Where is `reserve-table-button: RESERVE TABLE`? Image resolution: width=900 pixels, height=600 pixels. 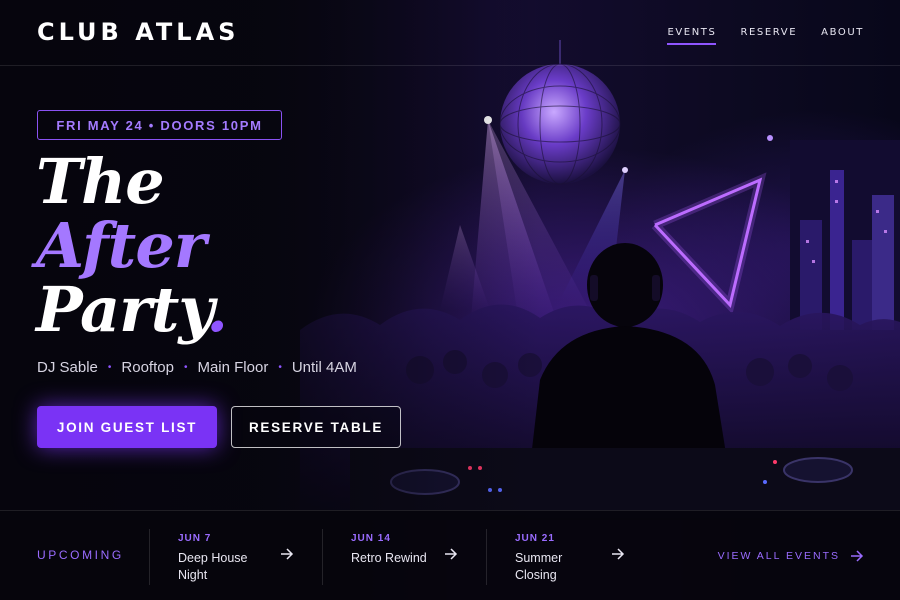
reserve-table-button: RESERVE TABLE is located at coordinates (316, 427).